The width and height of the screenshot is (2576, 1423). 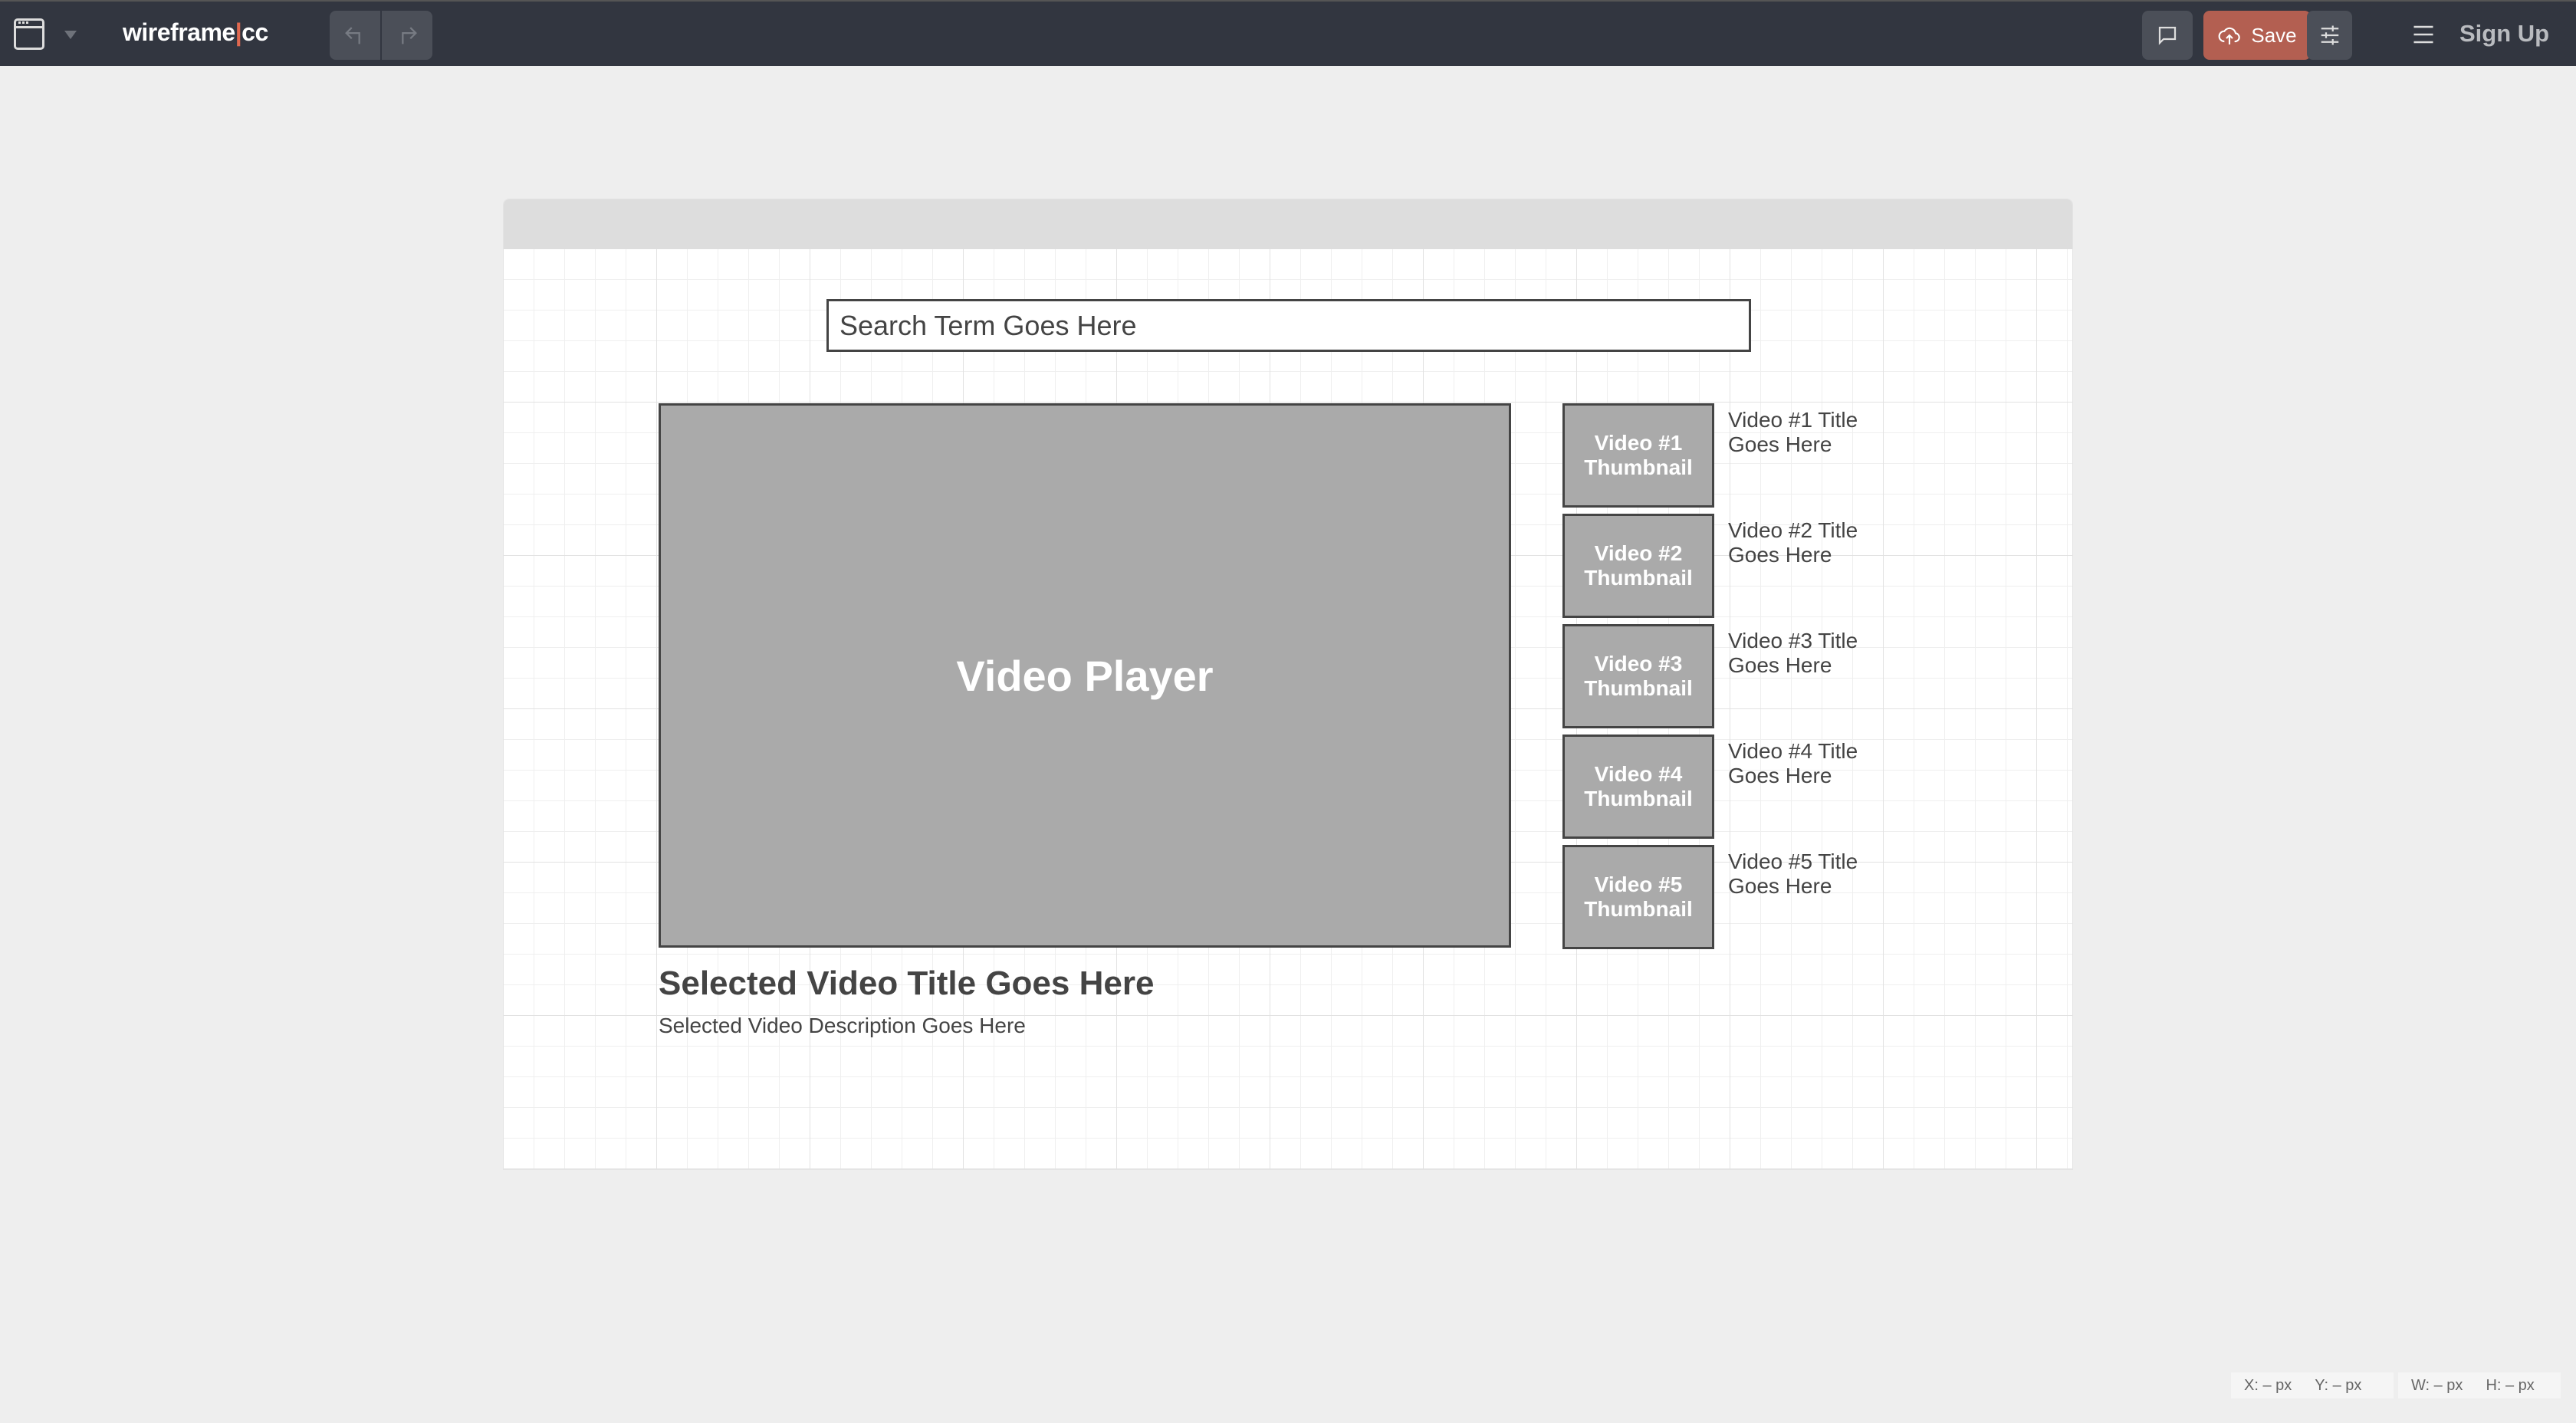 I want to click on video-player-label: Video Player, so click(x=1085, y=675).